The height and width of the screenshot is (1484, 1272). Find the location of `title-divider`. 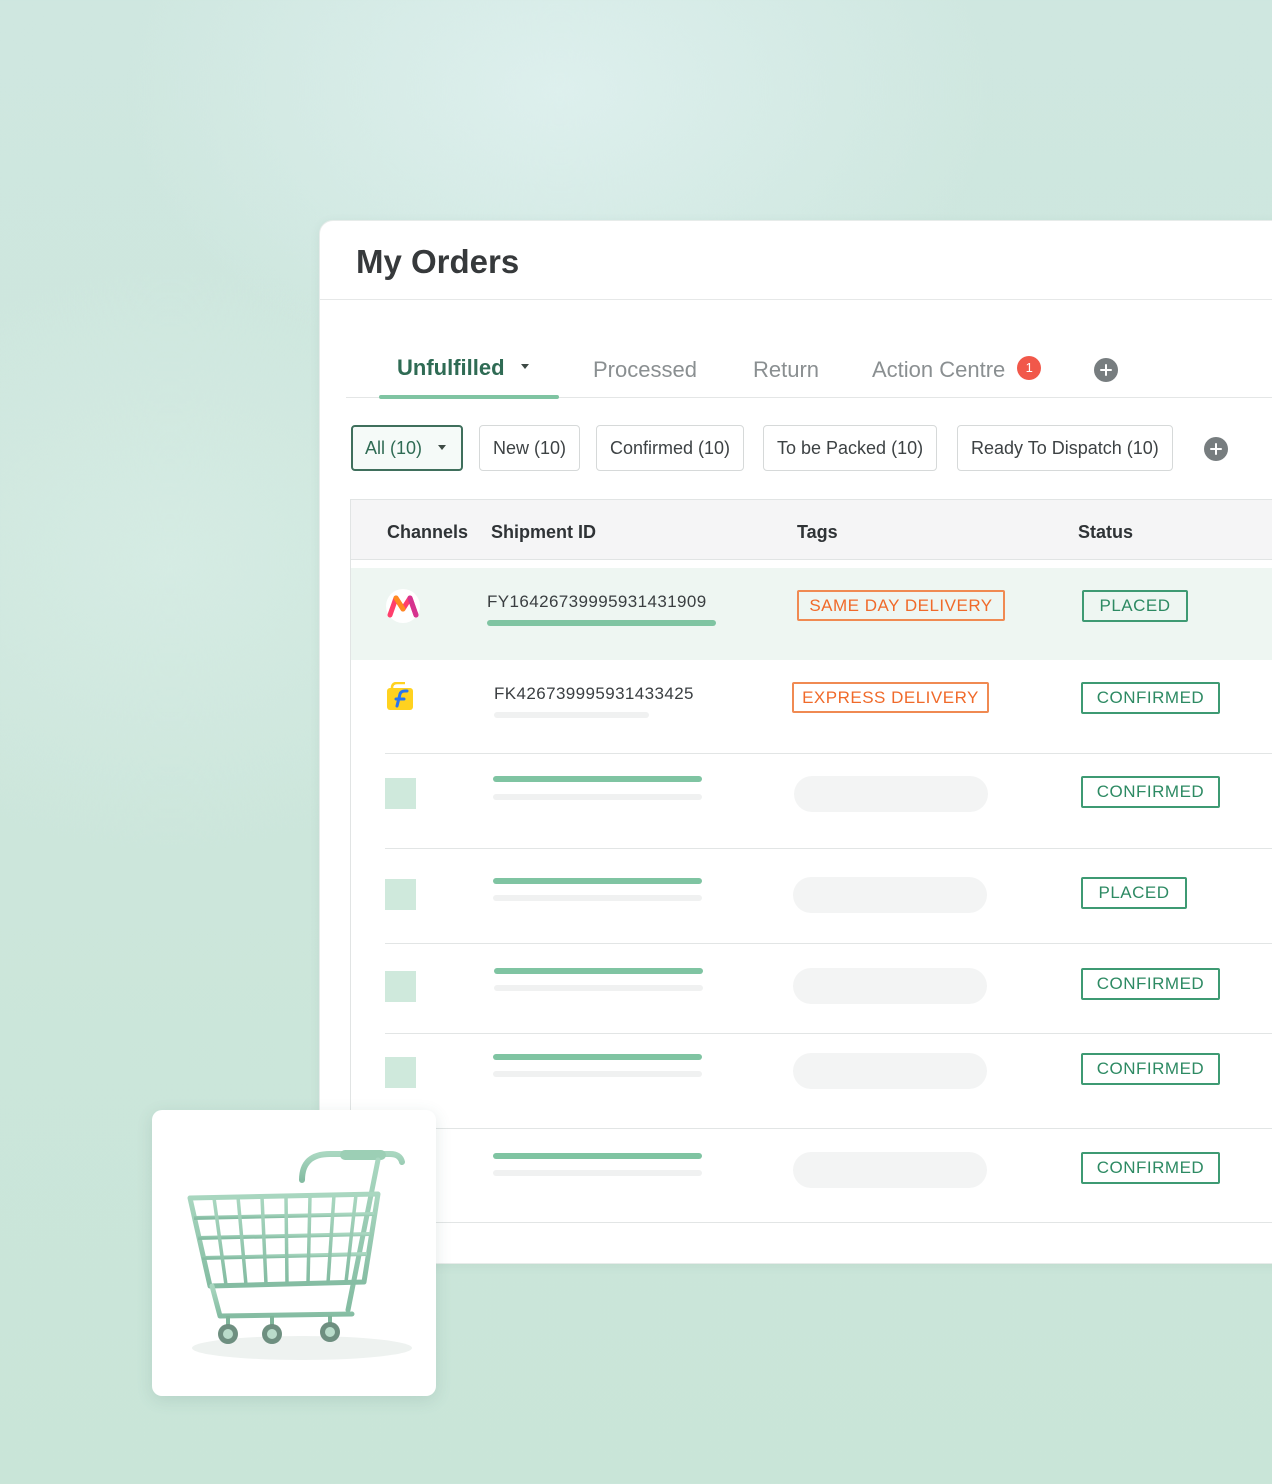

title-divider is located at coordinates (796, 299).